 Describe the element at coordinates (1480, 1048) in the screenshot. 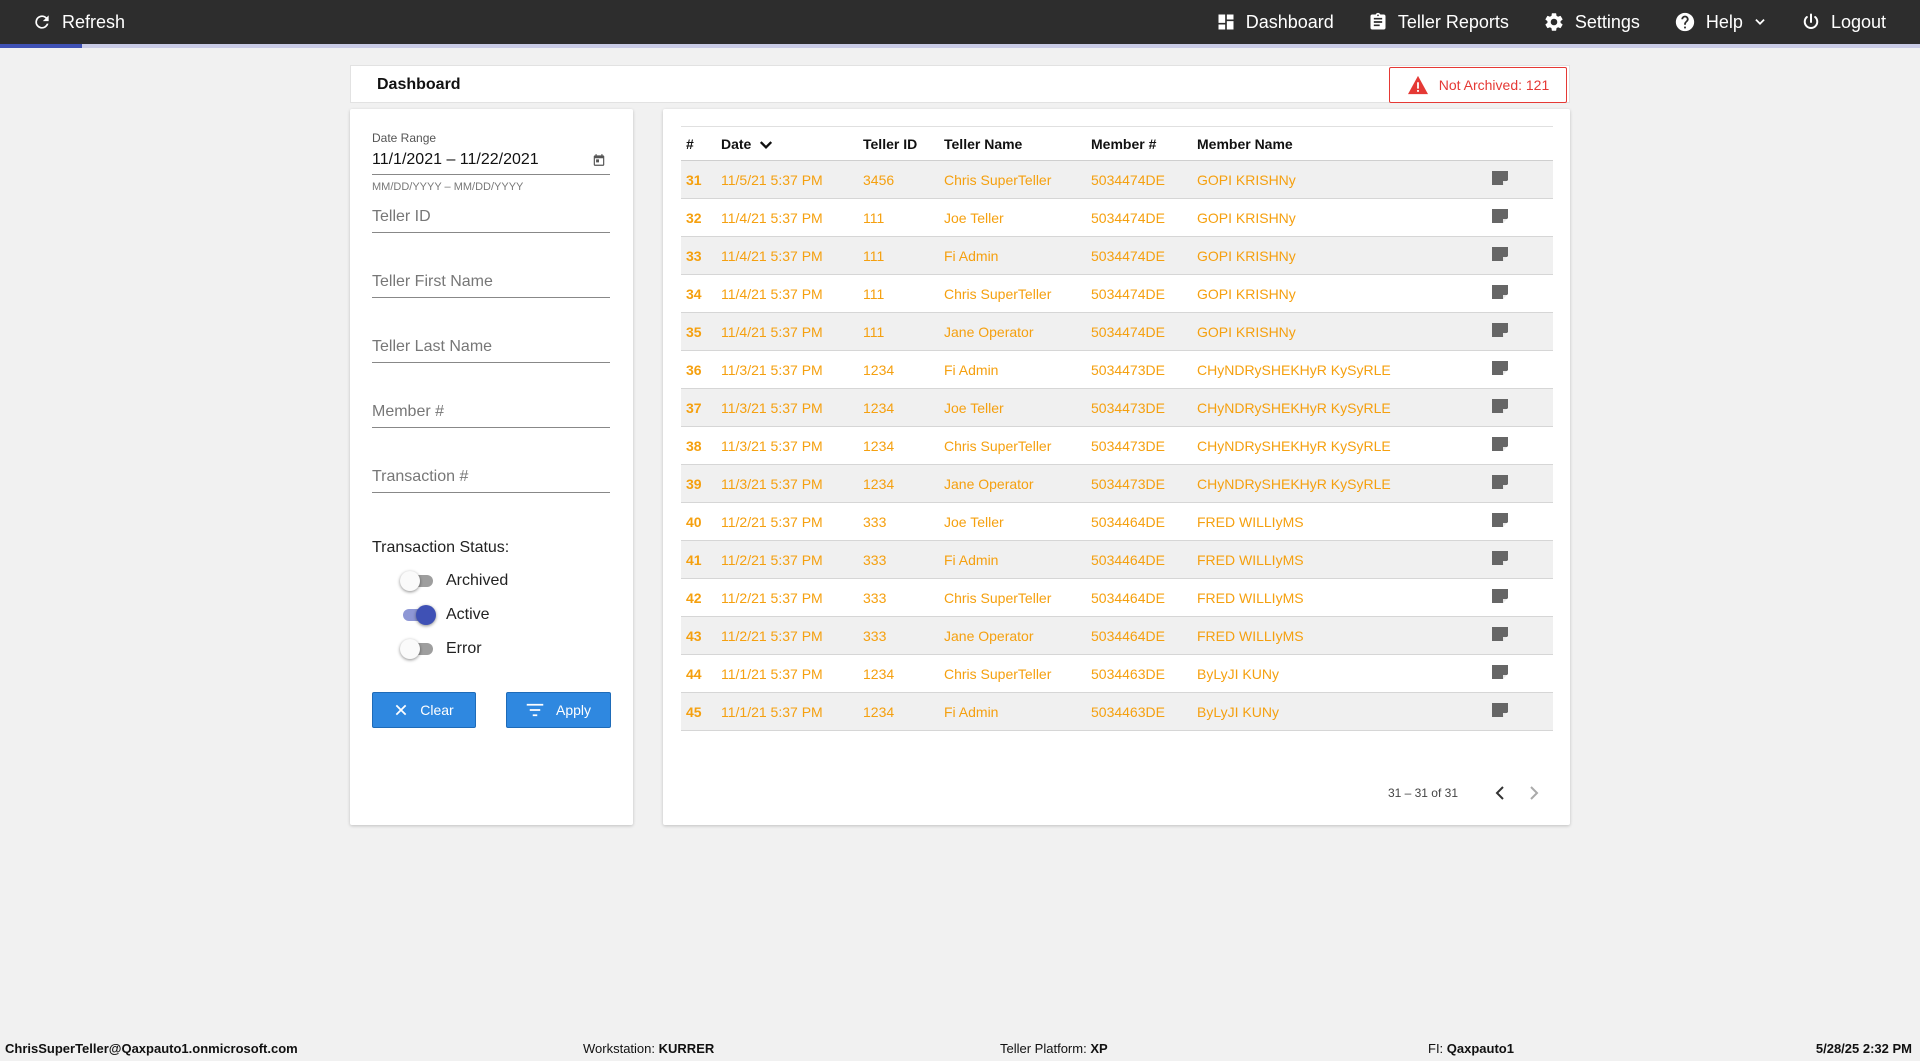

I see `footer-fi-value: Qaxpauto1` at that location.